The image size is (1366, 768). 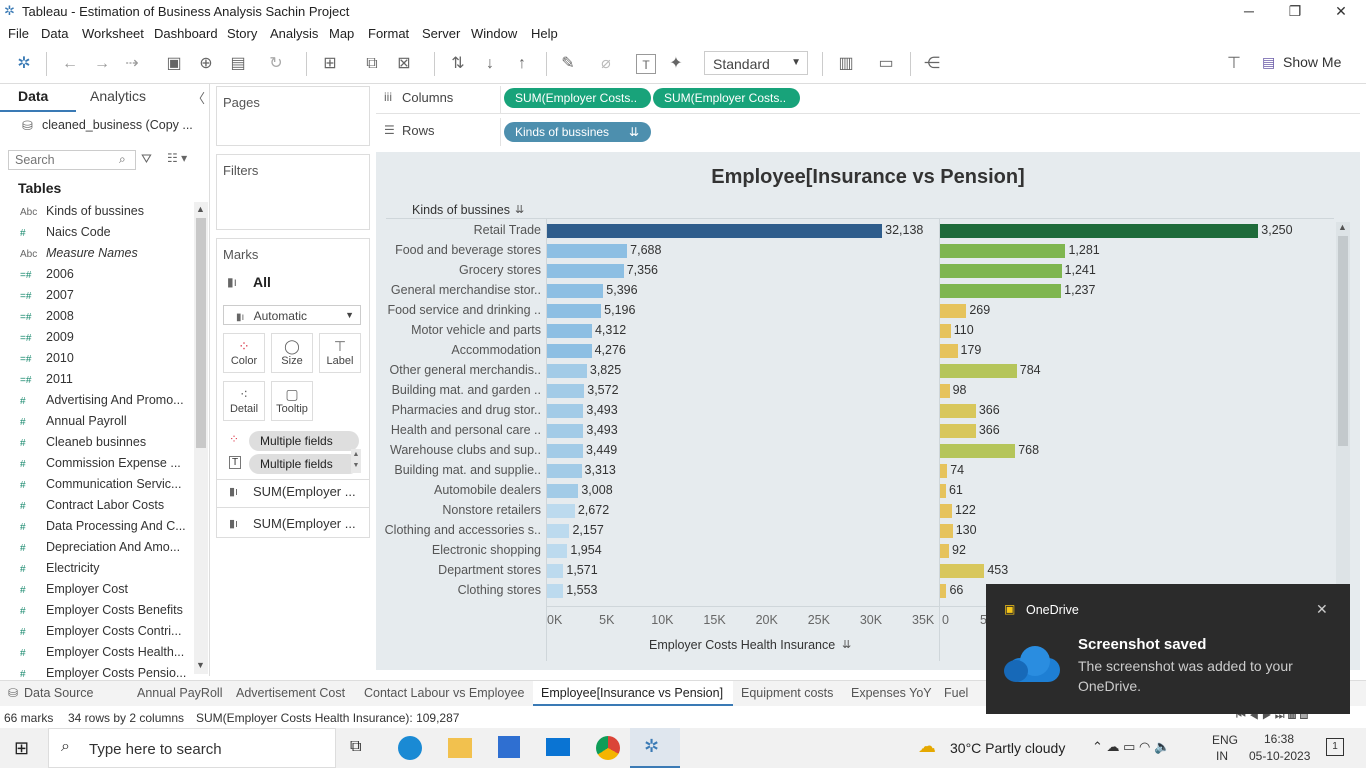 I want to click on sort-ascending-icon: ↓, so click(x=490, y=64).